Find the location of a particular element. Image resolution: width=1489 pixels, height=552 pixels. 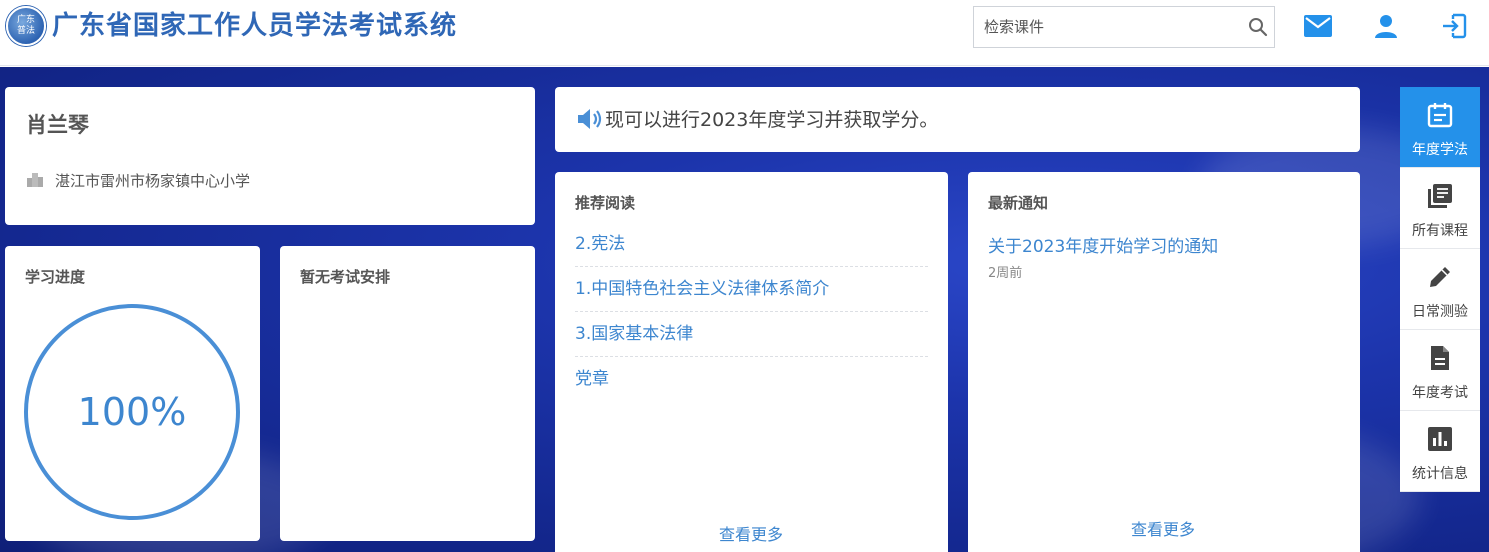

search-icon is located at coordinates (1258, 27).